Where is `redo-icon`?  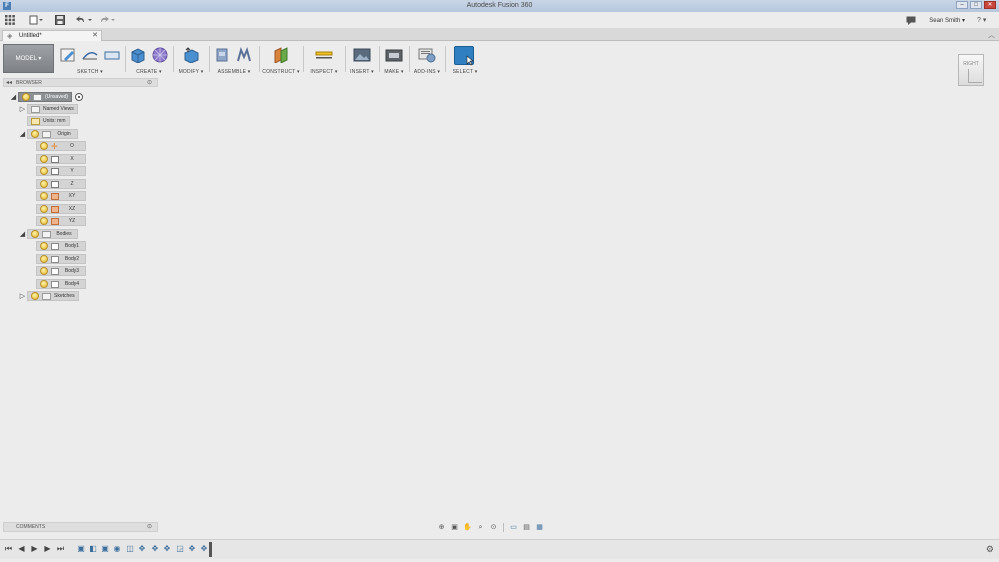
redo-icon is located at coordinates (107, 20).